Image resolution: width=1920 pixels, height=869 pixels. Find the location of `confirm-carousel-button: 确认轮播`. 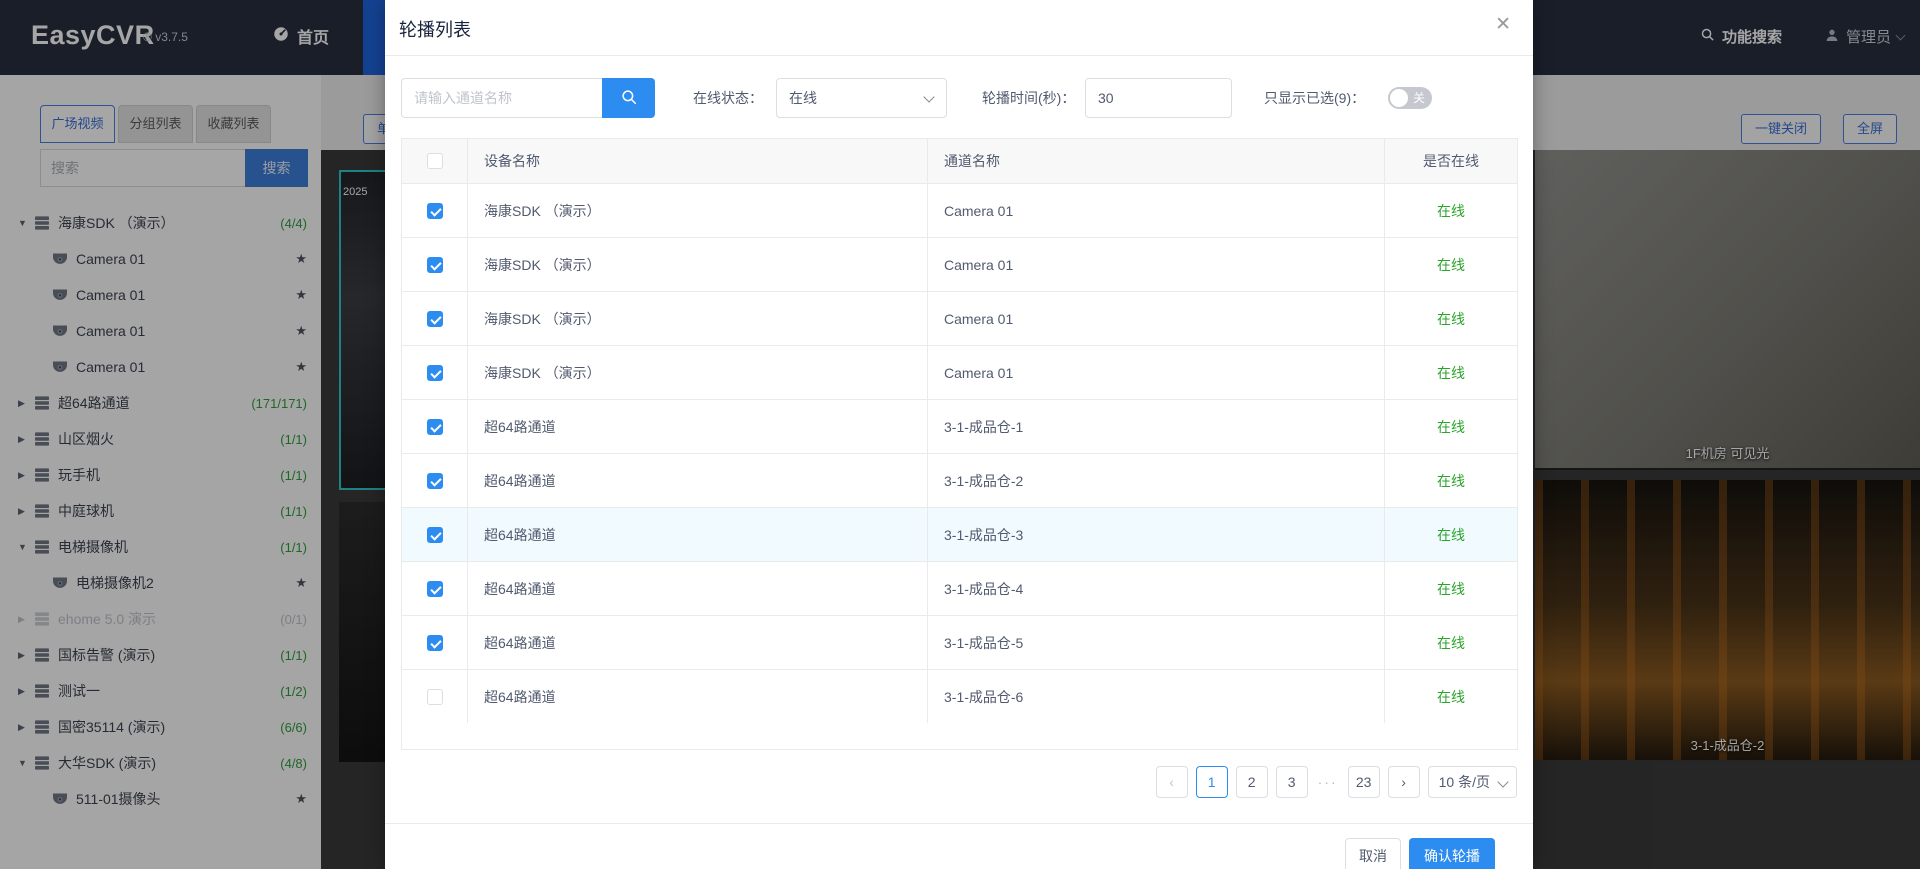

confirm-carousel-button: 确认轮播 is located at coordinates (1452, 853).